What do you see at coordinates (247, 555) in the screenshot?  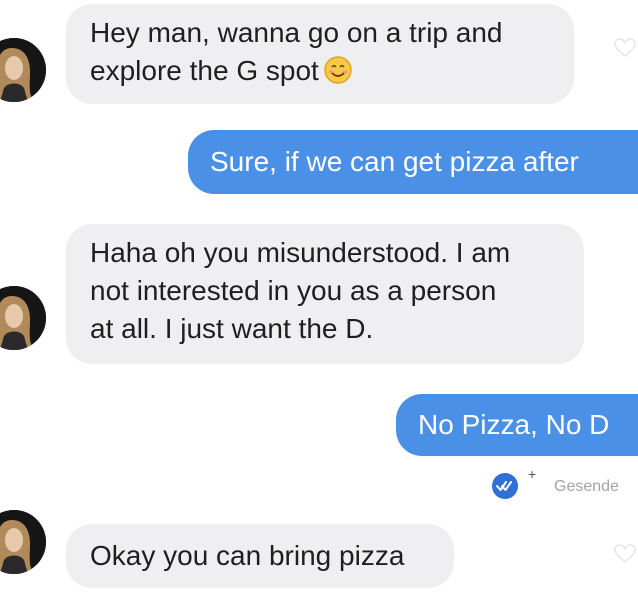 I see `message-text-line: Okay you can bring pizza` at bounding box center [247, 555].